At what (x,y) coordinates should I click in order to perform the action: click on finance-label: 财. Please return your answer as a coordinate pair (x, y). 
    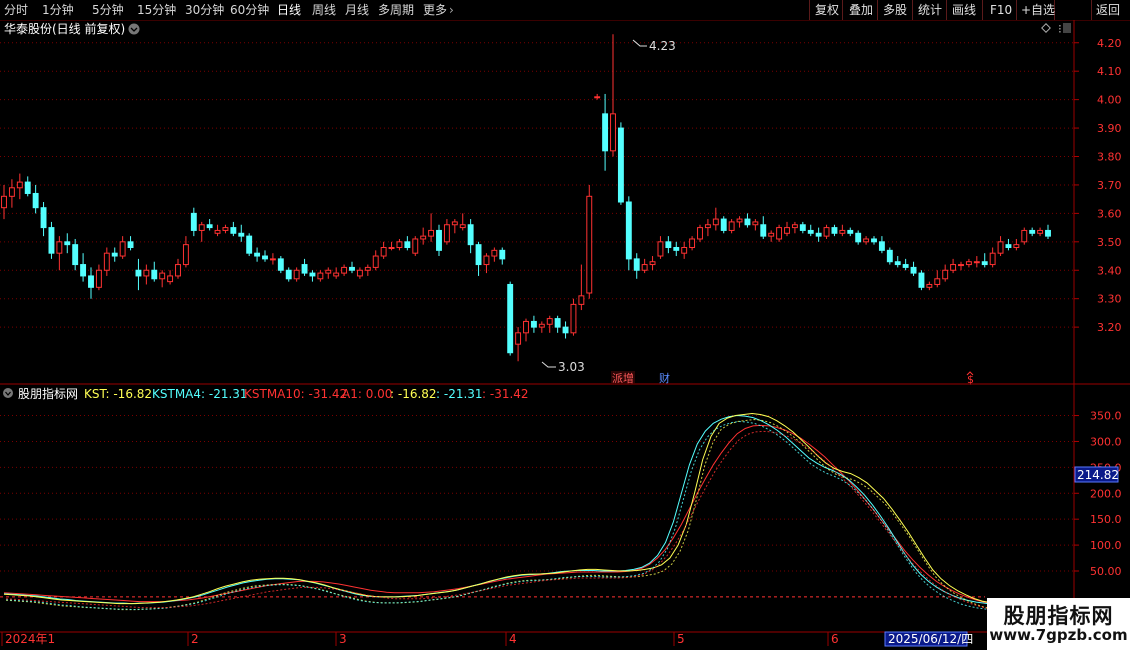
    Looking at the image, I should click on (664, 378).